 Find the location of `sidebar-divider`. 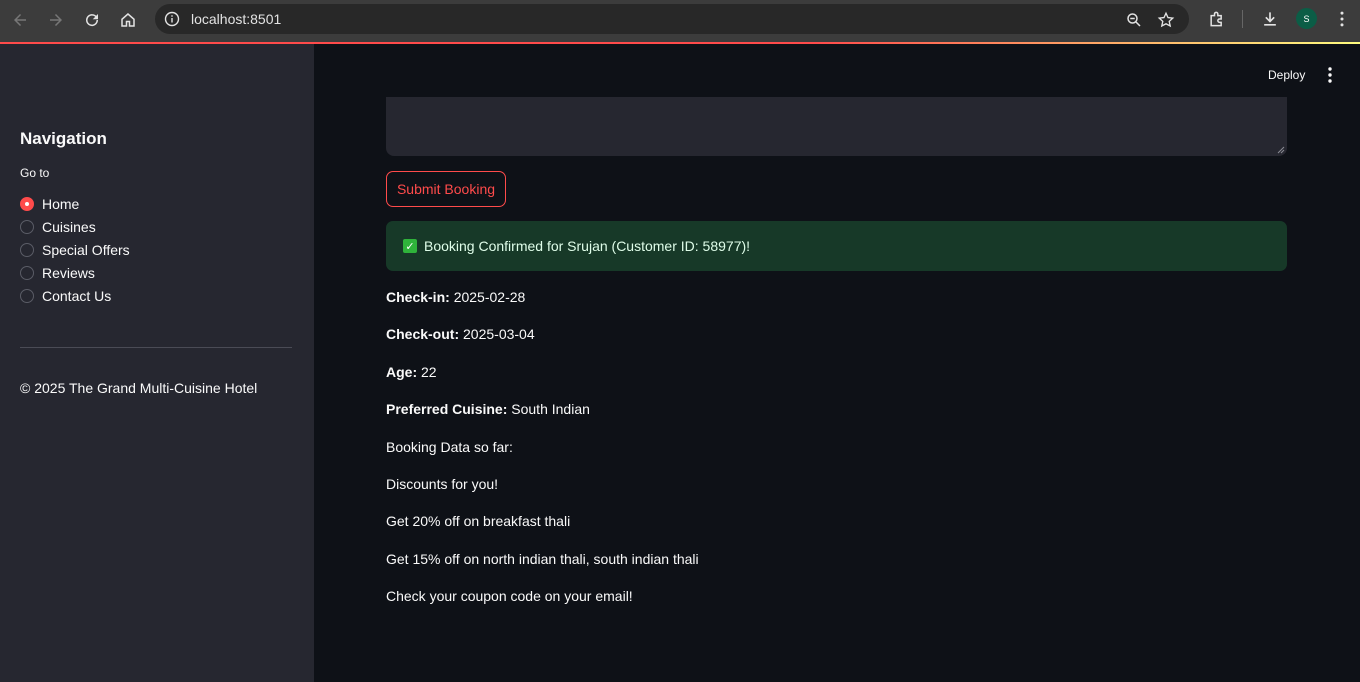

sidebar-divider is located at coordinates (156, 347).